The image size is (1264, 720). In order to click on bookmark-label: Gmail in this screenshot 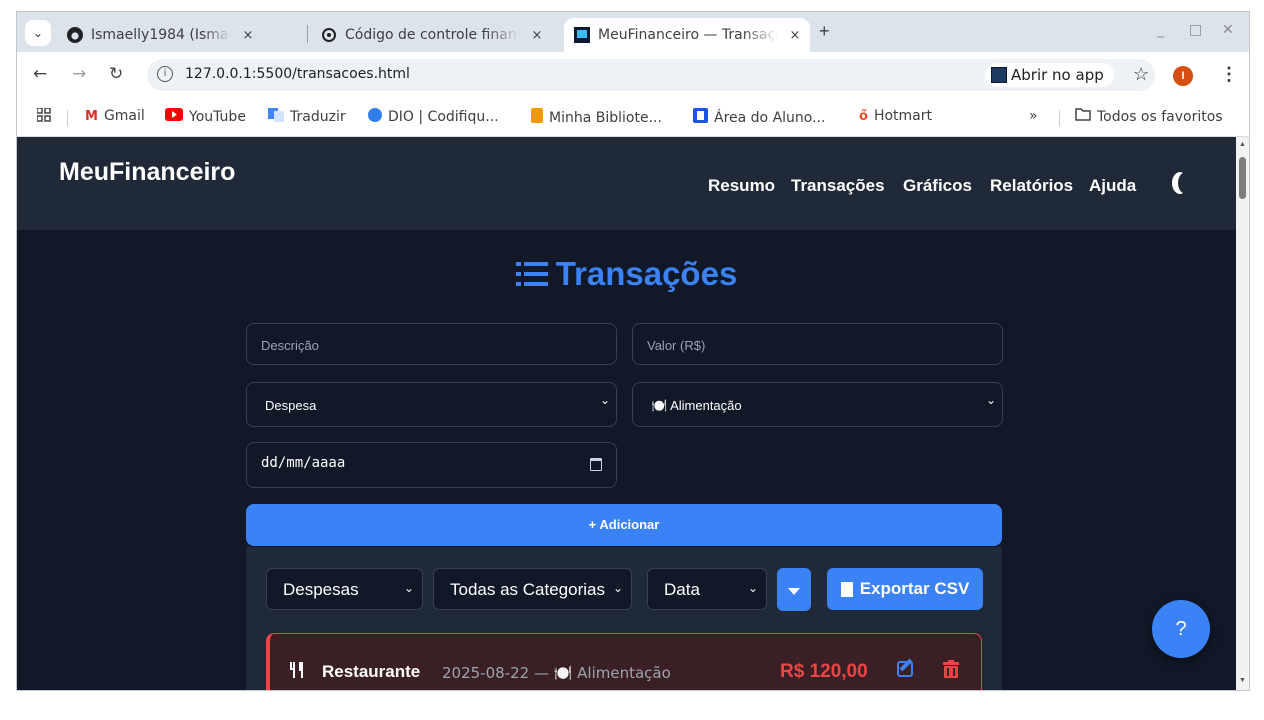, I will do `click(124, 116)`.